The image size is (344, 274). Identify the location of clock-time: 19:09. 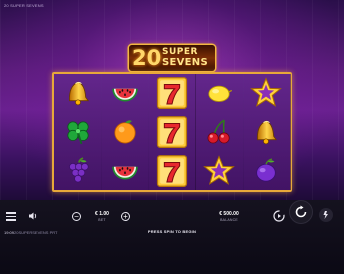
(9, 232).